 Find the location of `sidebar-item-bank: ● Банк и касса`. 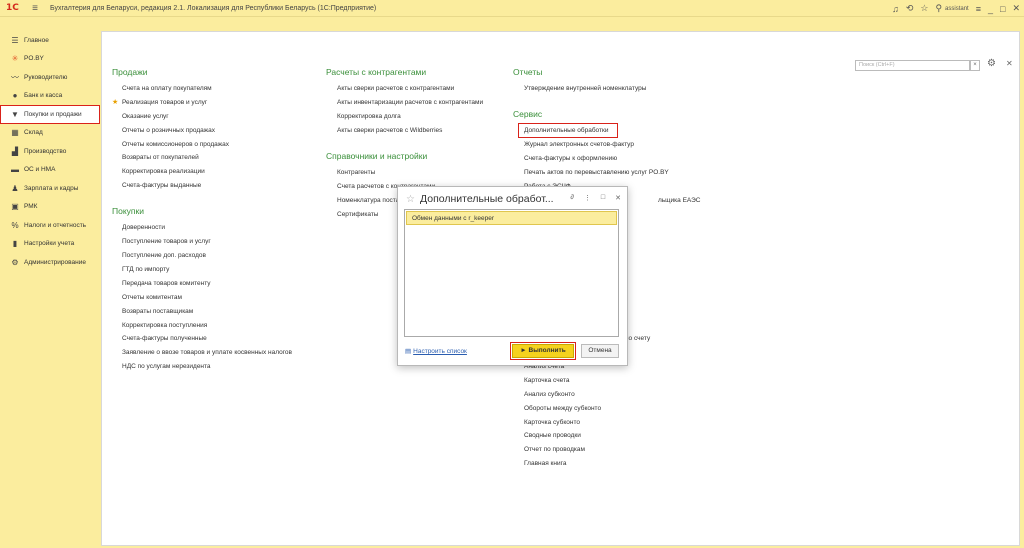

sidebar-item-bank: ● Банк и касса is located at coordinates (50, 96).